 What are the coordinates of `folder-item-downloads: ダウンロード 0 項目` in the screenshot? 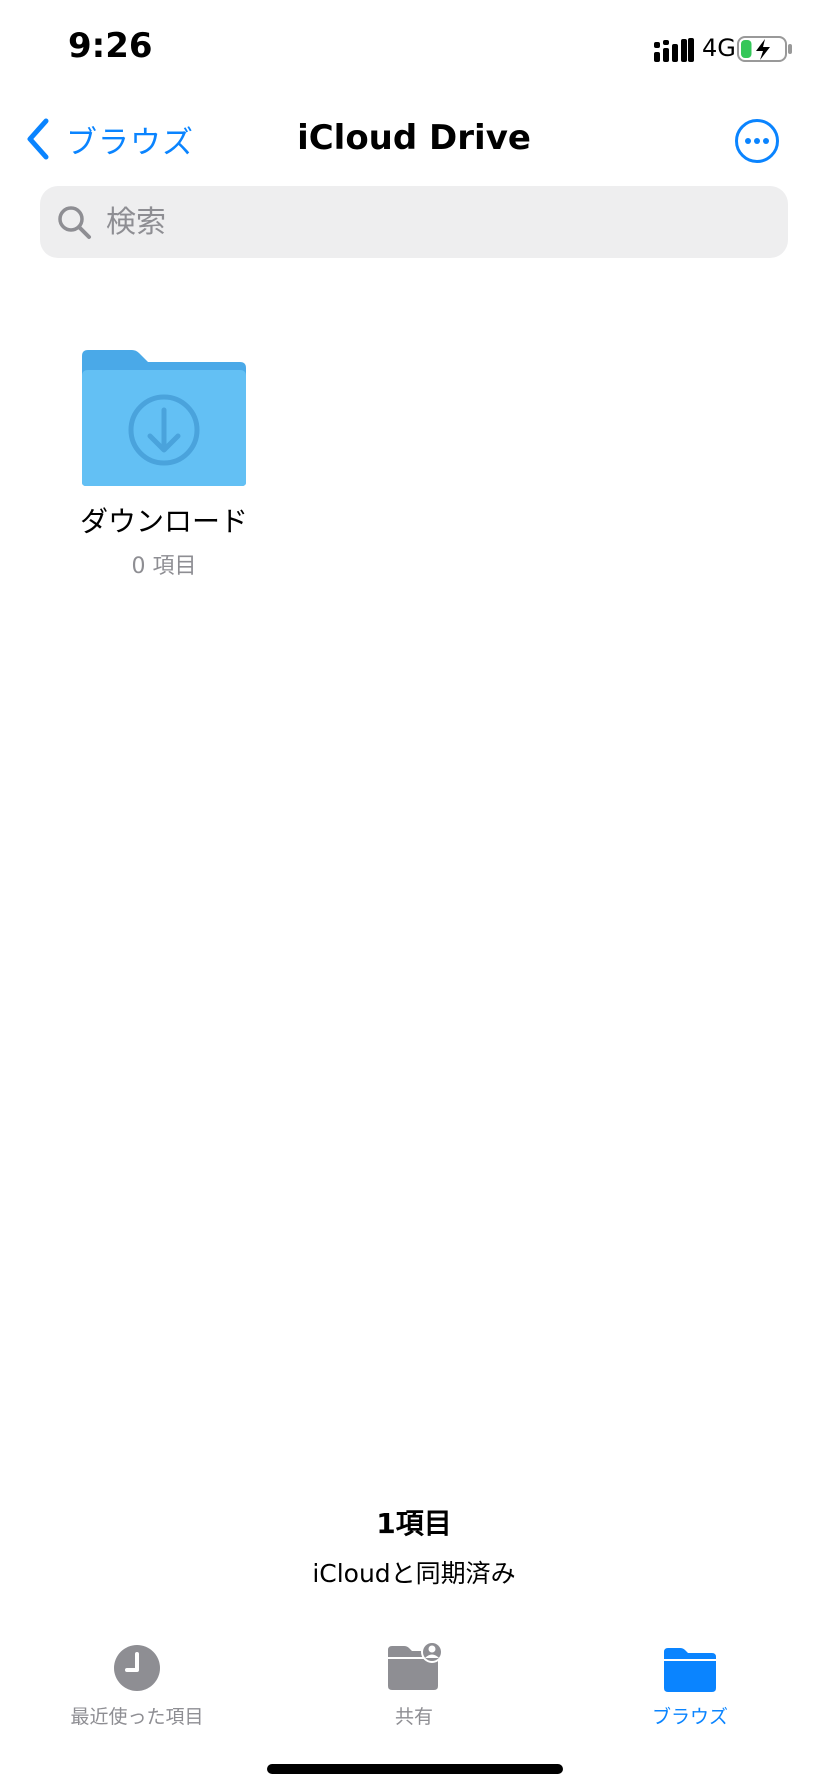 It's located at (164, 464).